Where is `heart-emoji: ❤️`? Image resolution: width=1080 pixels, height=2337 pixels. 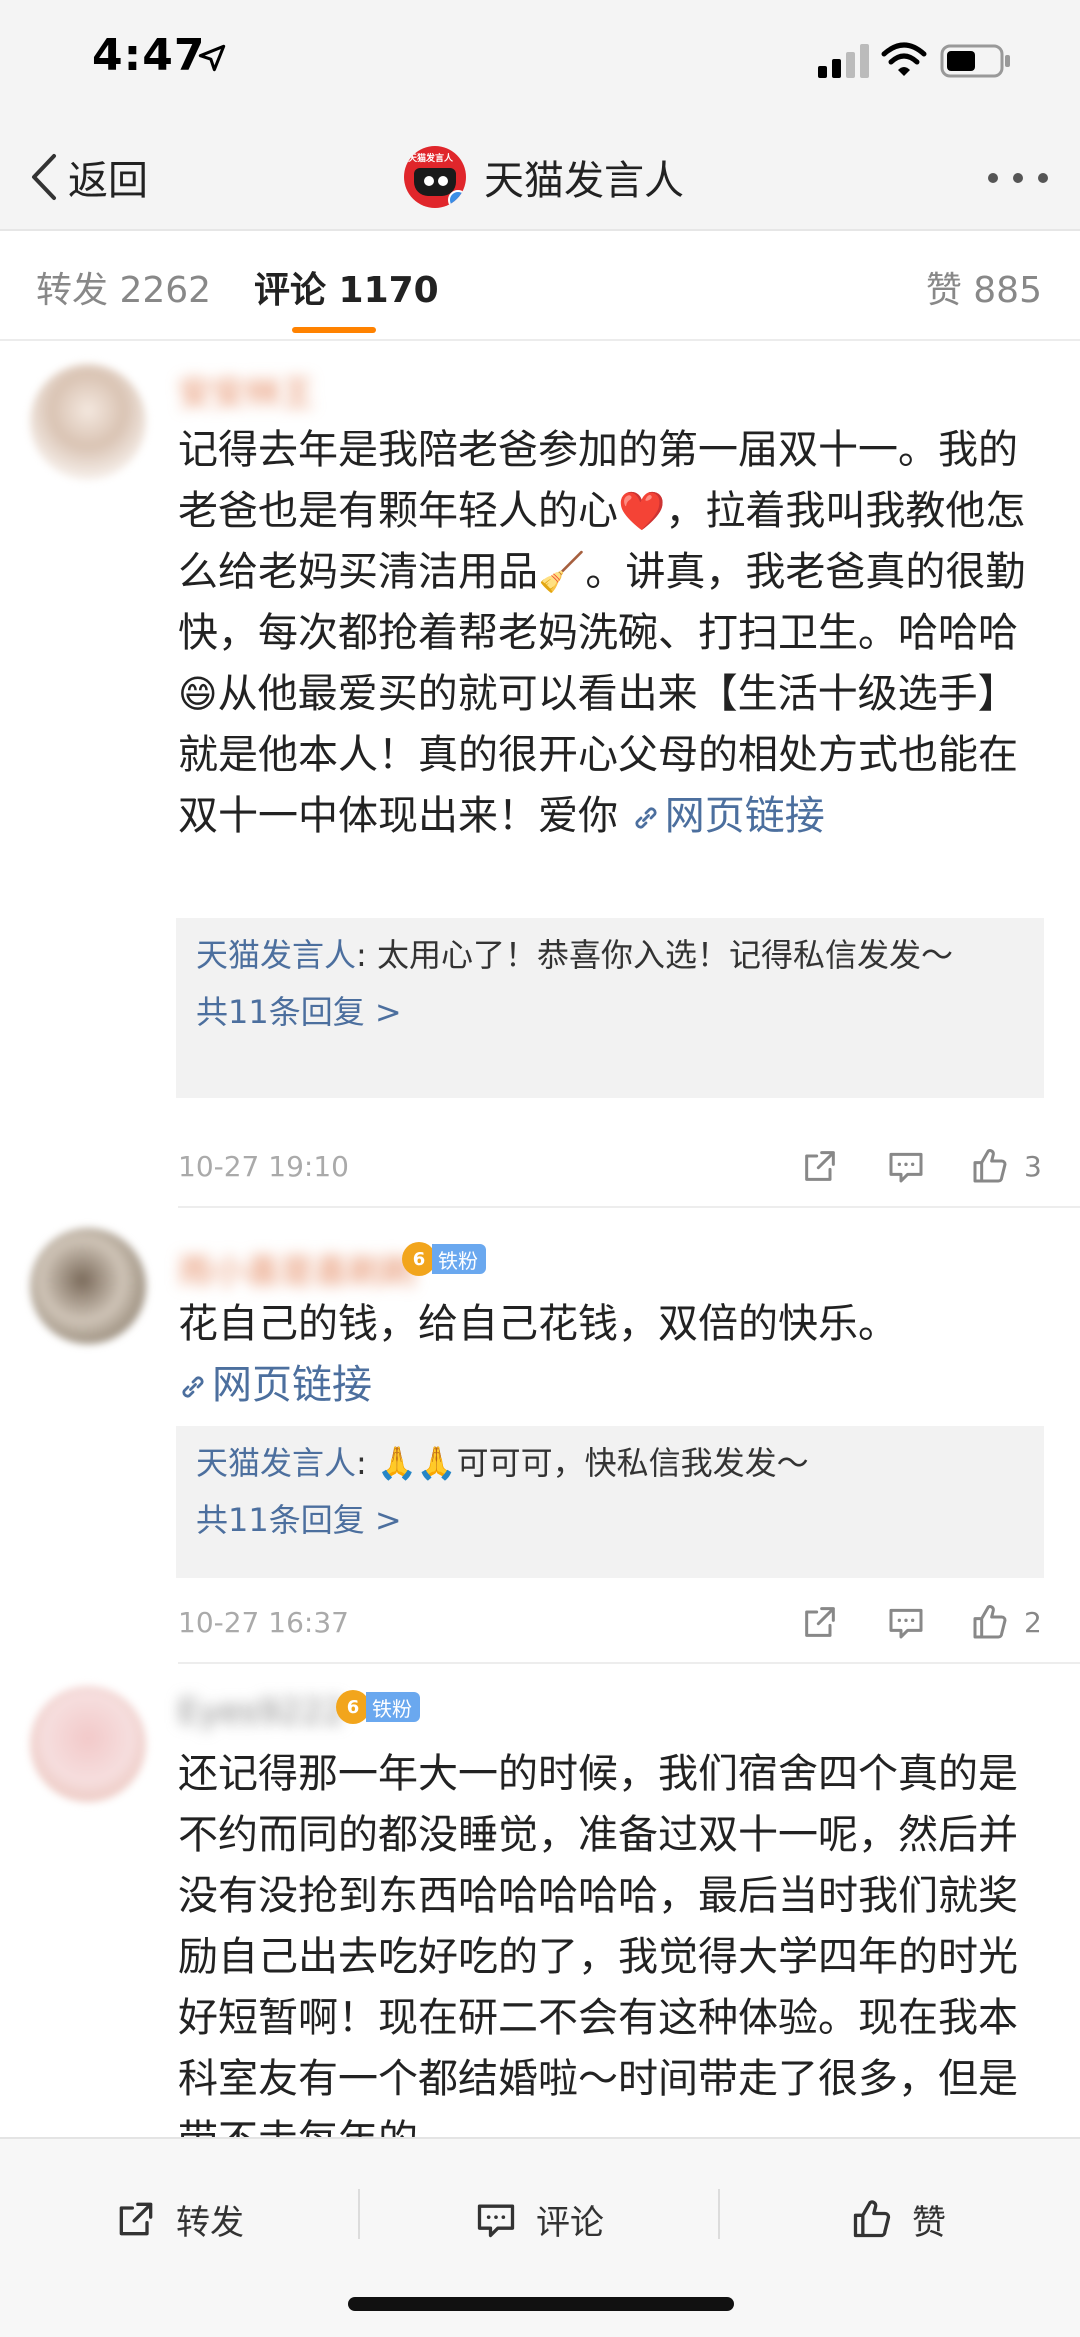 heart-emoji: ❤️ is located at coordinates (642, 511).